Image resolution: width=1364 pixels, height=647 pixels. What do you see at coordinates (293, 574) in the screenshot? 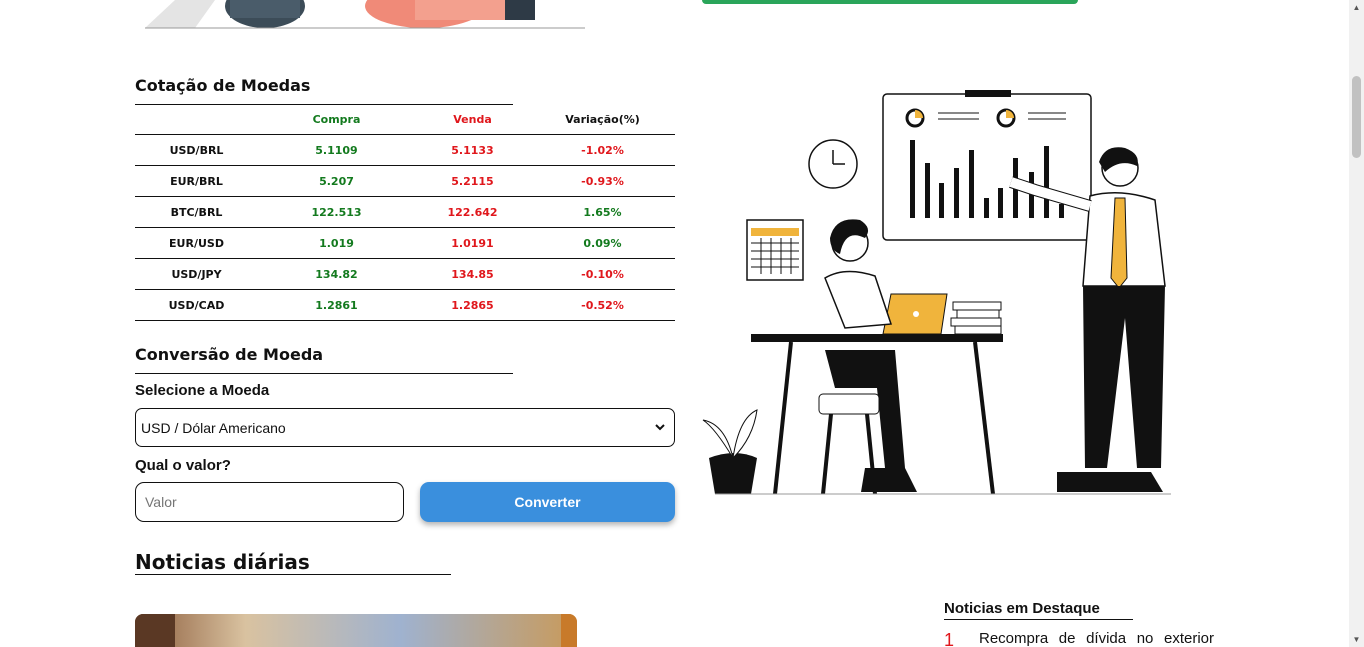
I see `daily-news-underline` at bounding box center [293, 574].